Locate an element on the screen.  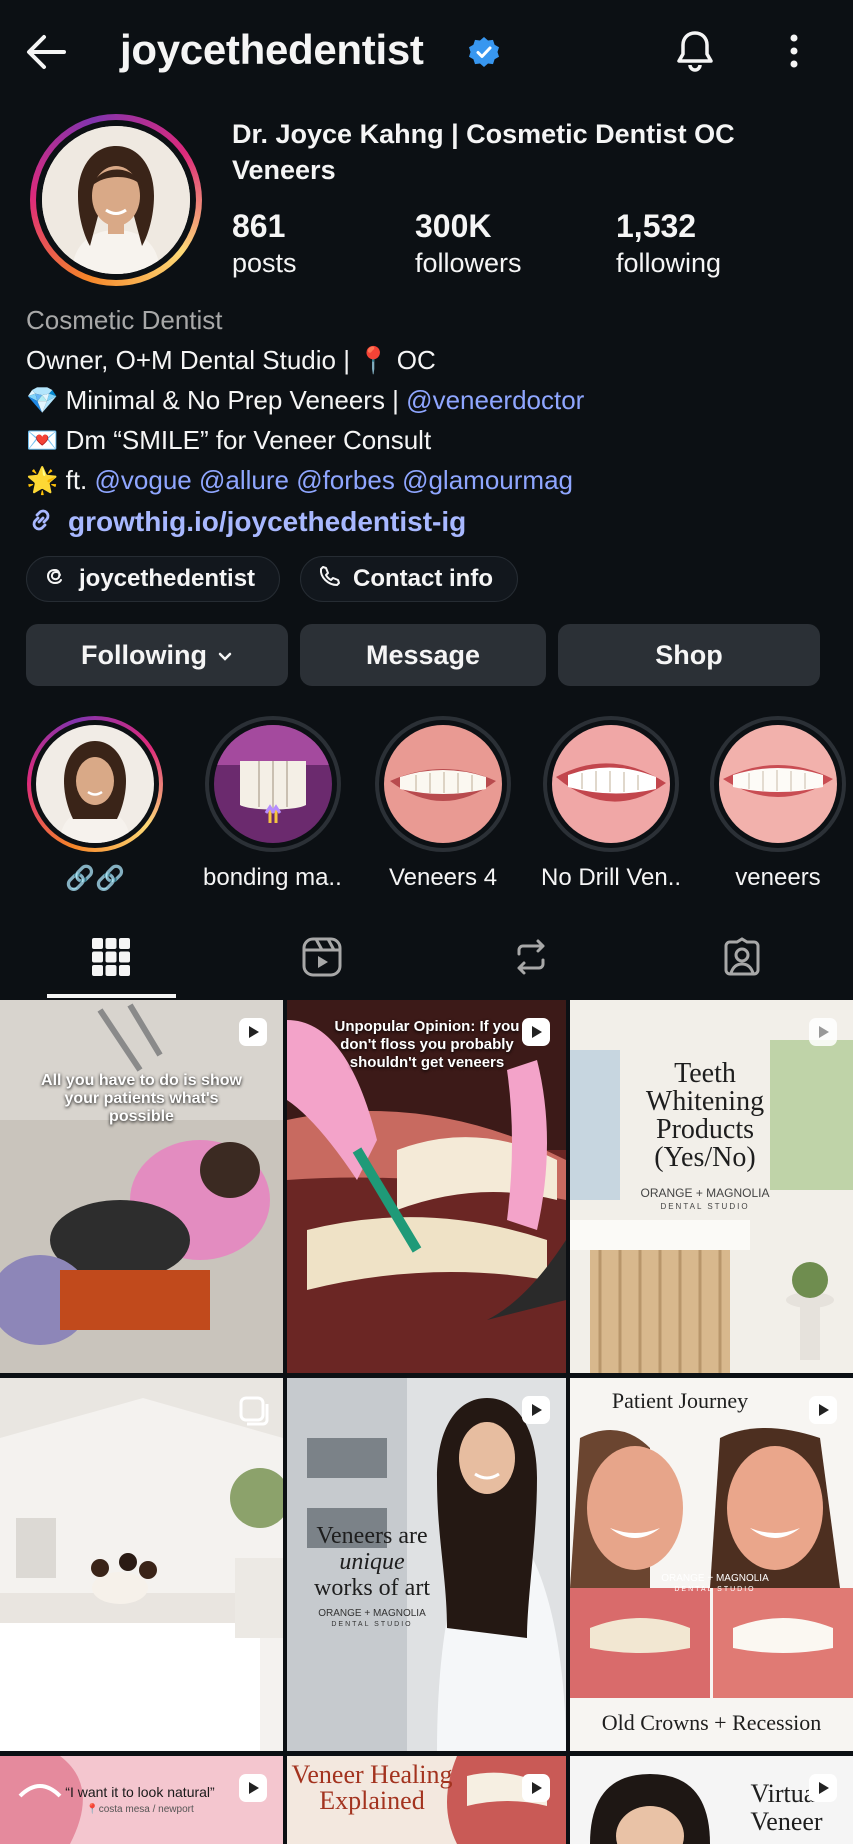
highlight-item: 🔗🔗 is located at coordinates (95, 804).